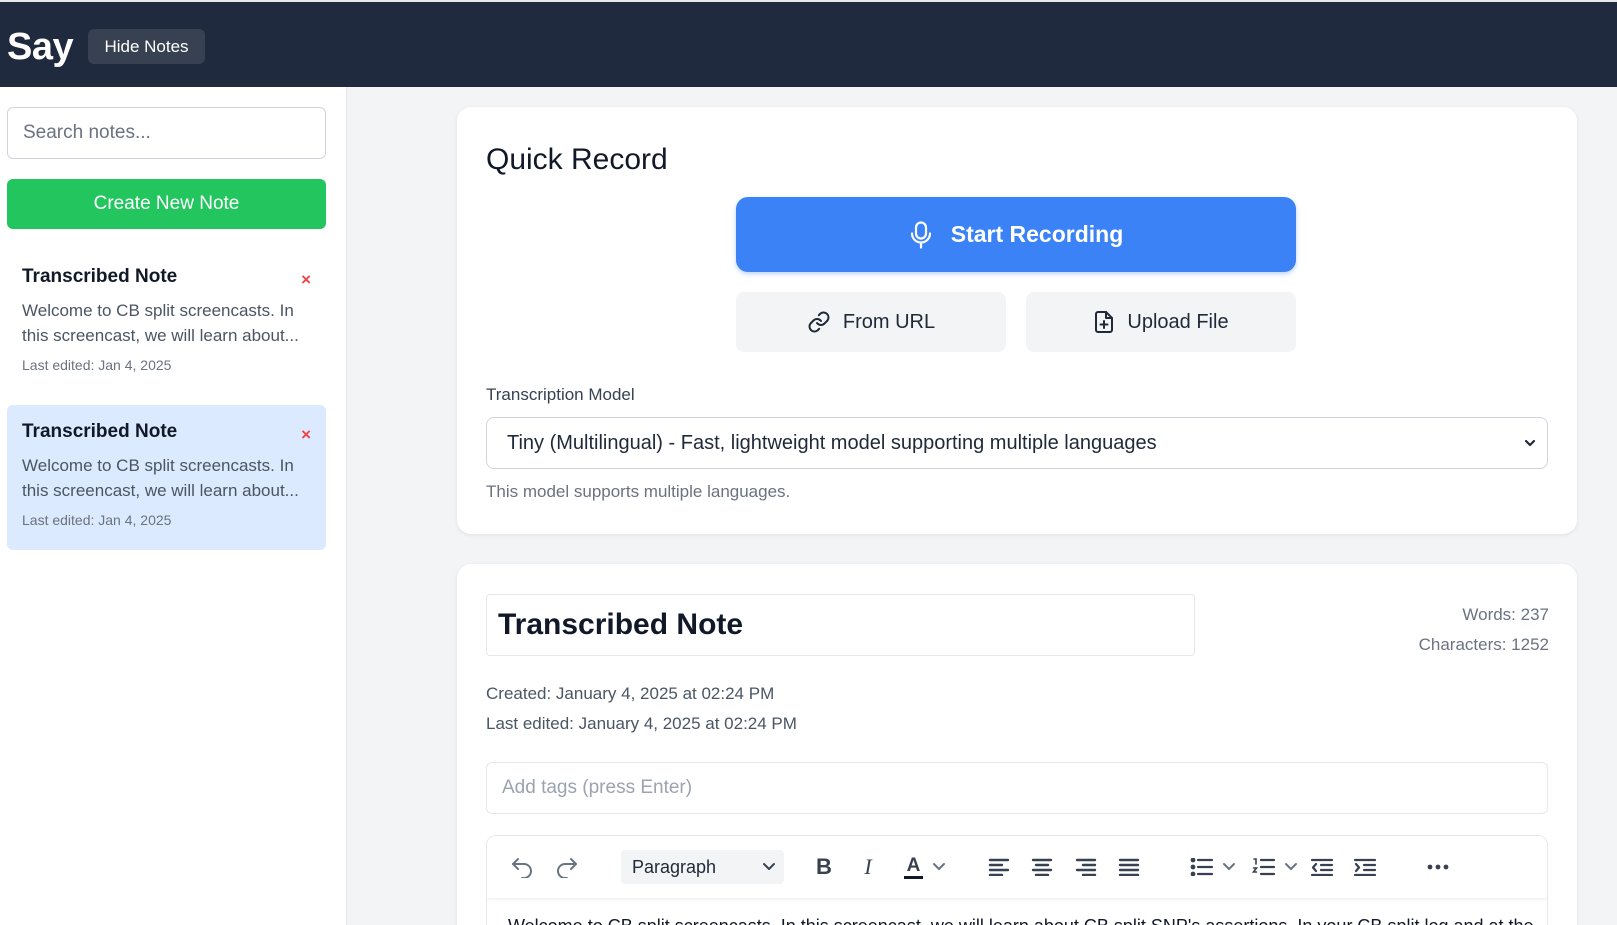  I want to click on last-edited-date: Last edited: January 4, 2025 at 02:24 PM, so click(641, 723).